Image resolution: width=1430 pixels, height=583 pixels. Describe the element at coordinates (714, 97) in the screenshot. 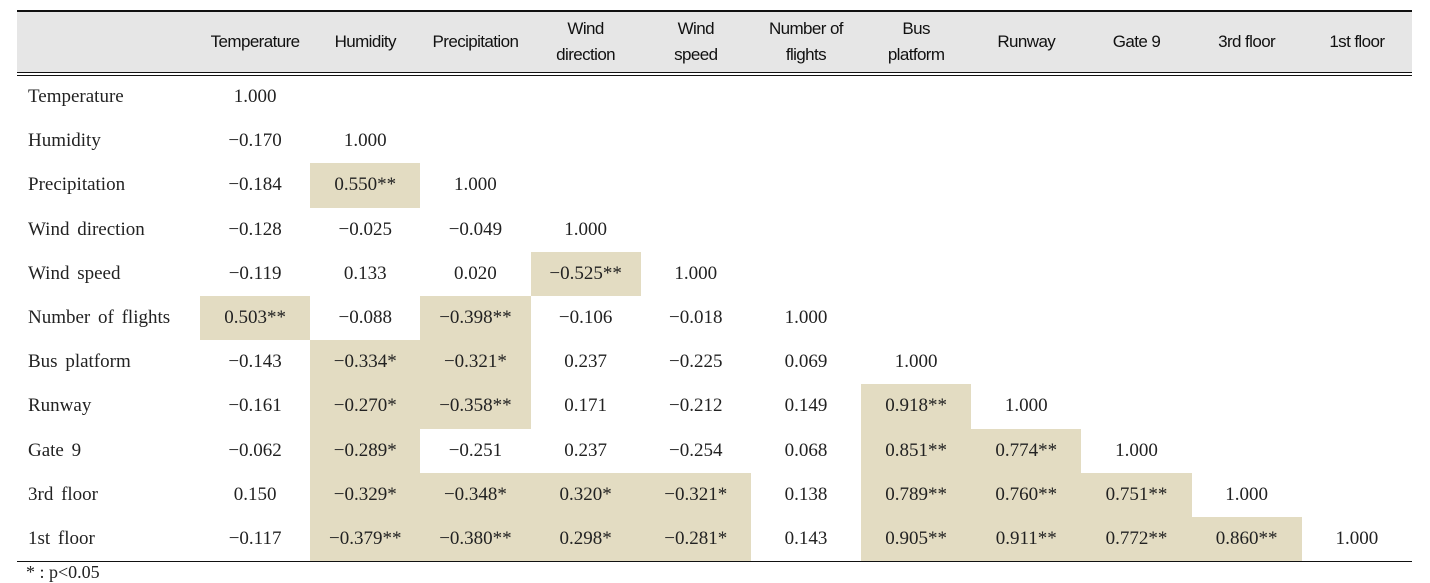

I see `table-row: Temperature 1.000` at that location.